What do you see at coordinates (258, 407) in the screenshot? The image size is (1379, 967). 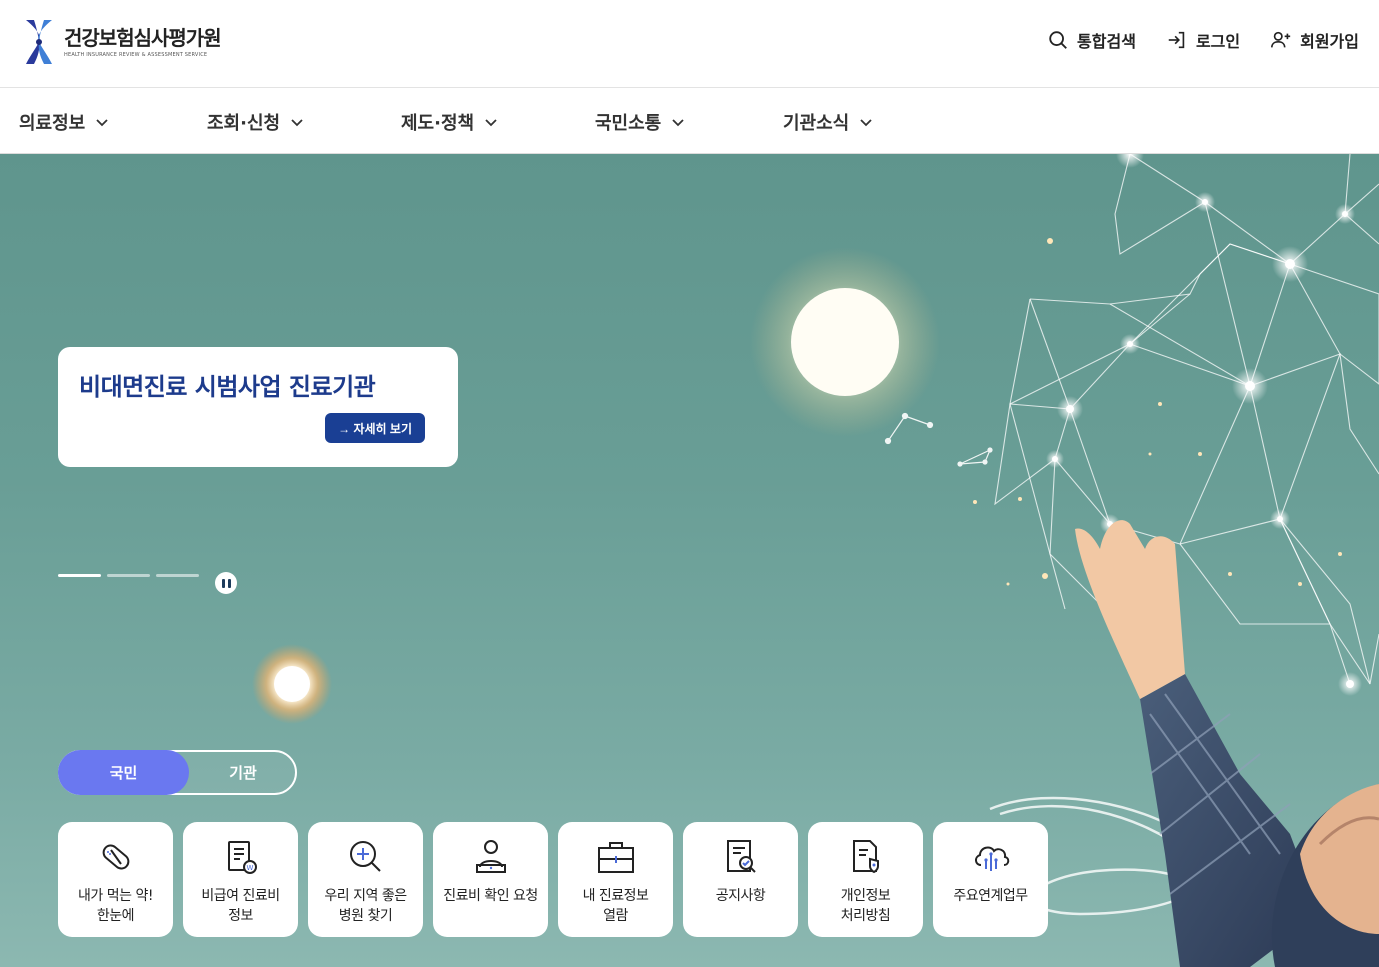 I see `banner-card: 비대면진료 시범사업 진료기관 → 자세히 보기` at bounding box center [258, 407].